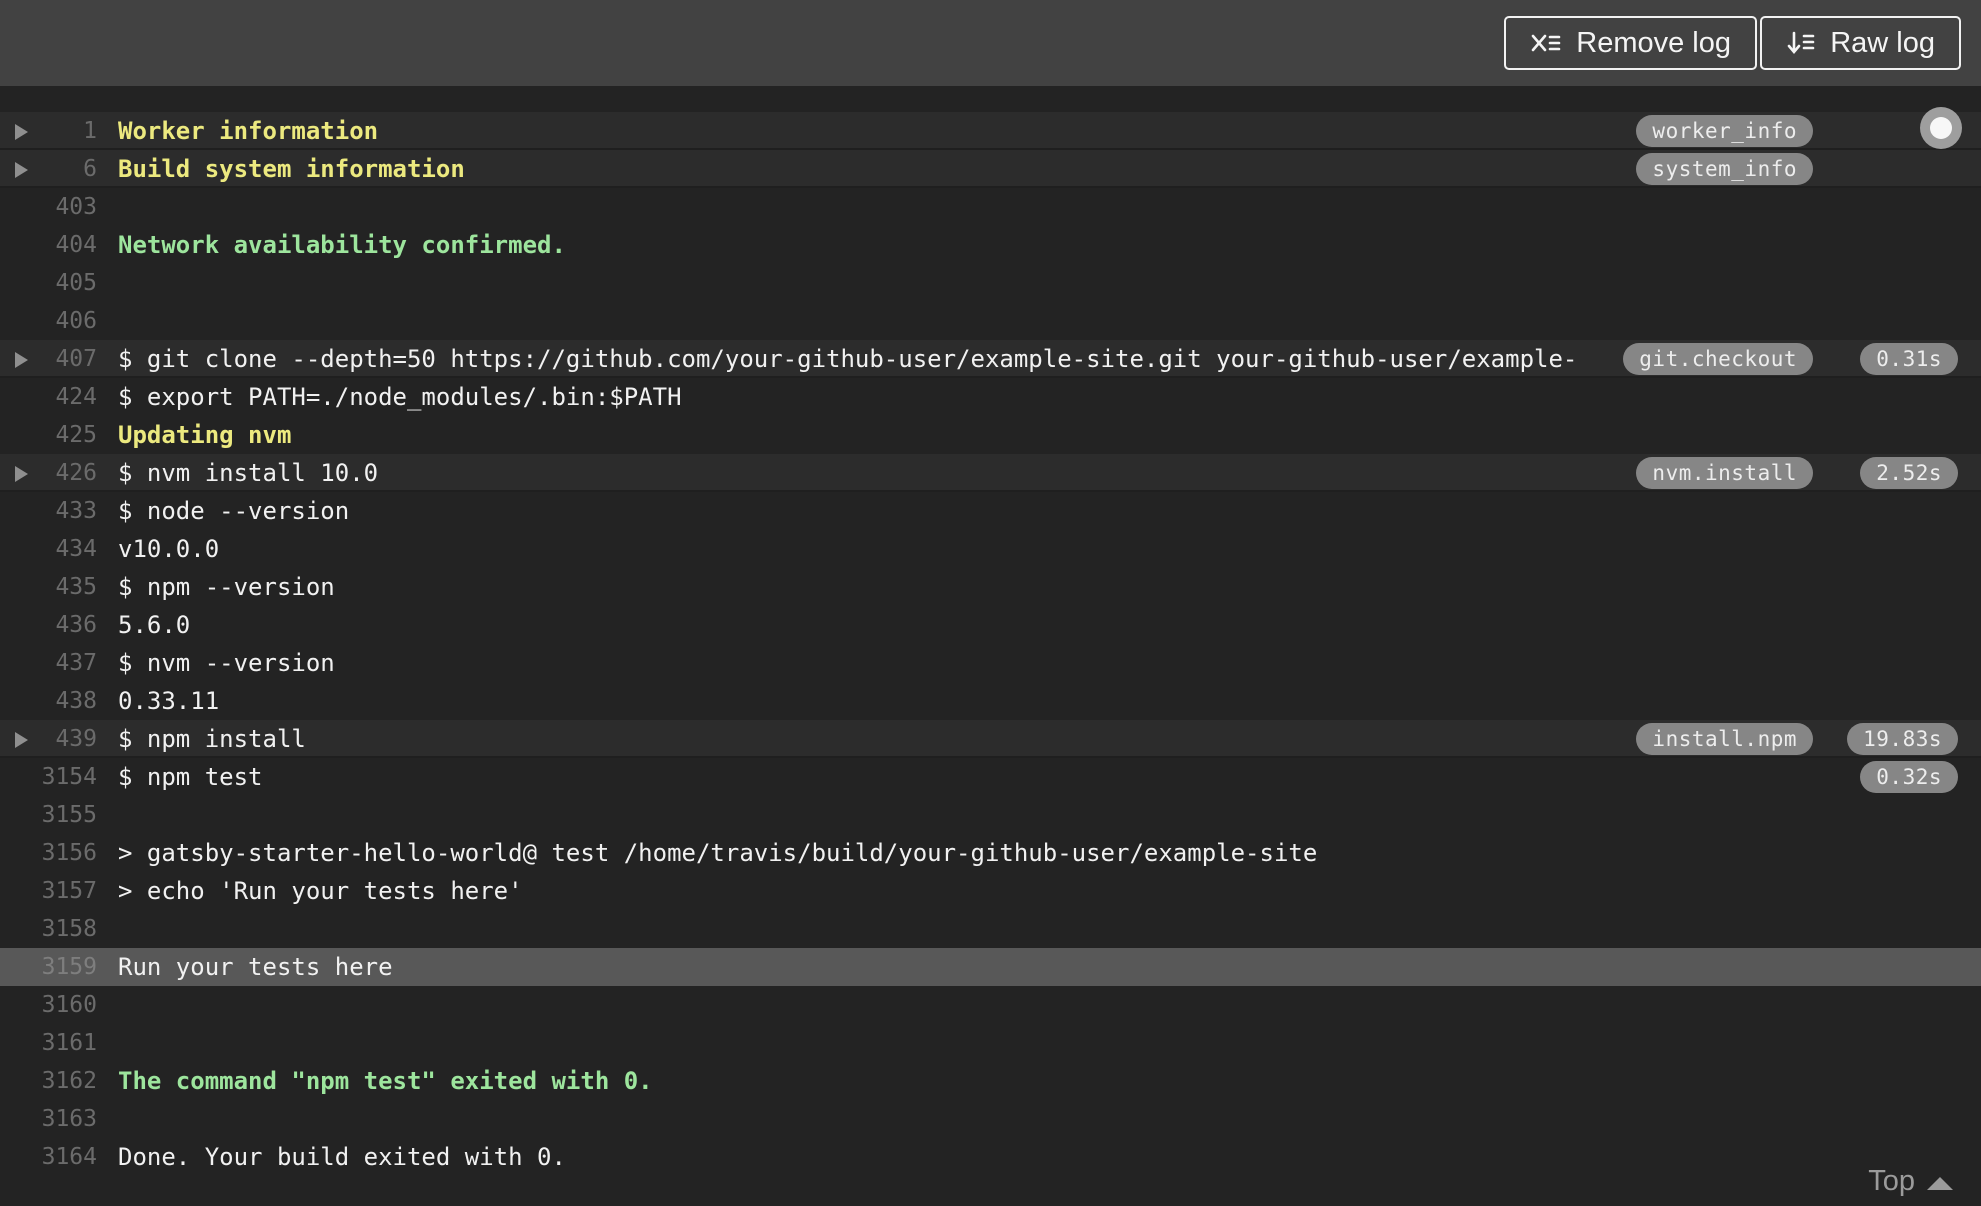  What do you see at coordinates (48, 131) in the screenshot?
I see `line-number: 1` at bounding box center [48, 131].